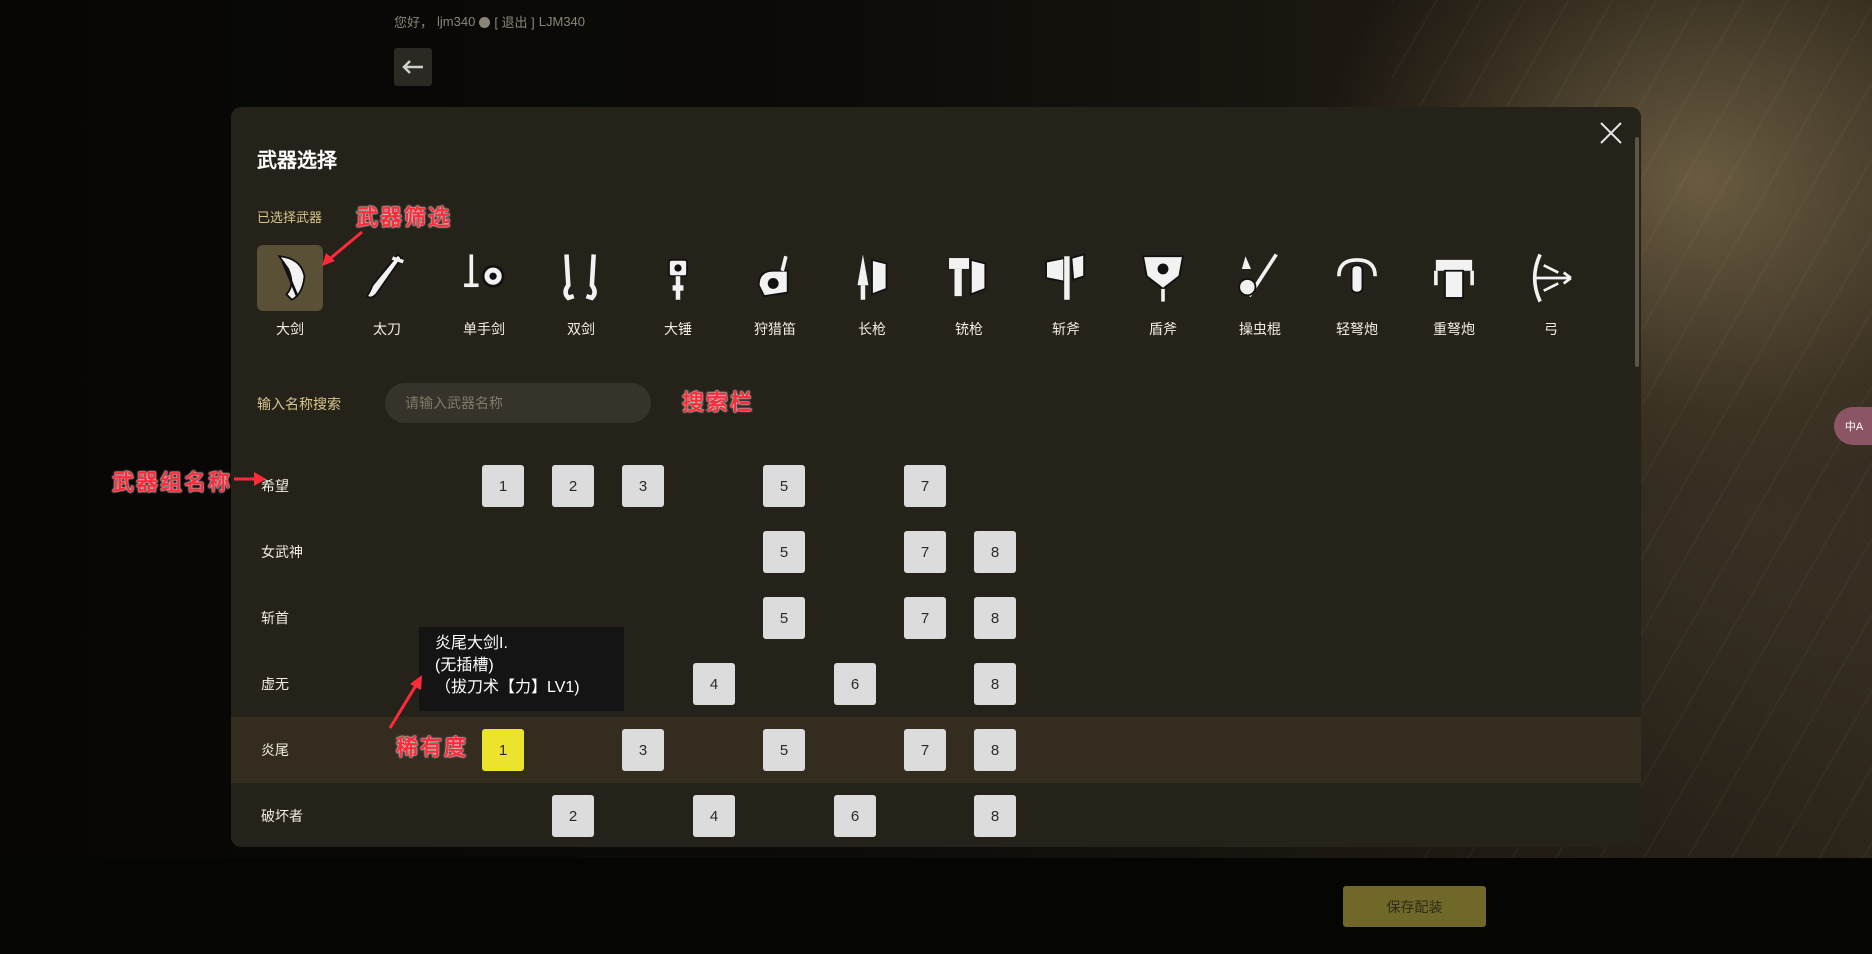  Describe the element at coordinates (1414, 906) in the screenshot. I see `save-build-button: 保存配装` at that location.